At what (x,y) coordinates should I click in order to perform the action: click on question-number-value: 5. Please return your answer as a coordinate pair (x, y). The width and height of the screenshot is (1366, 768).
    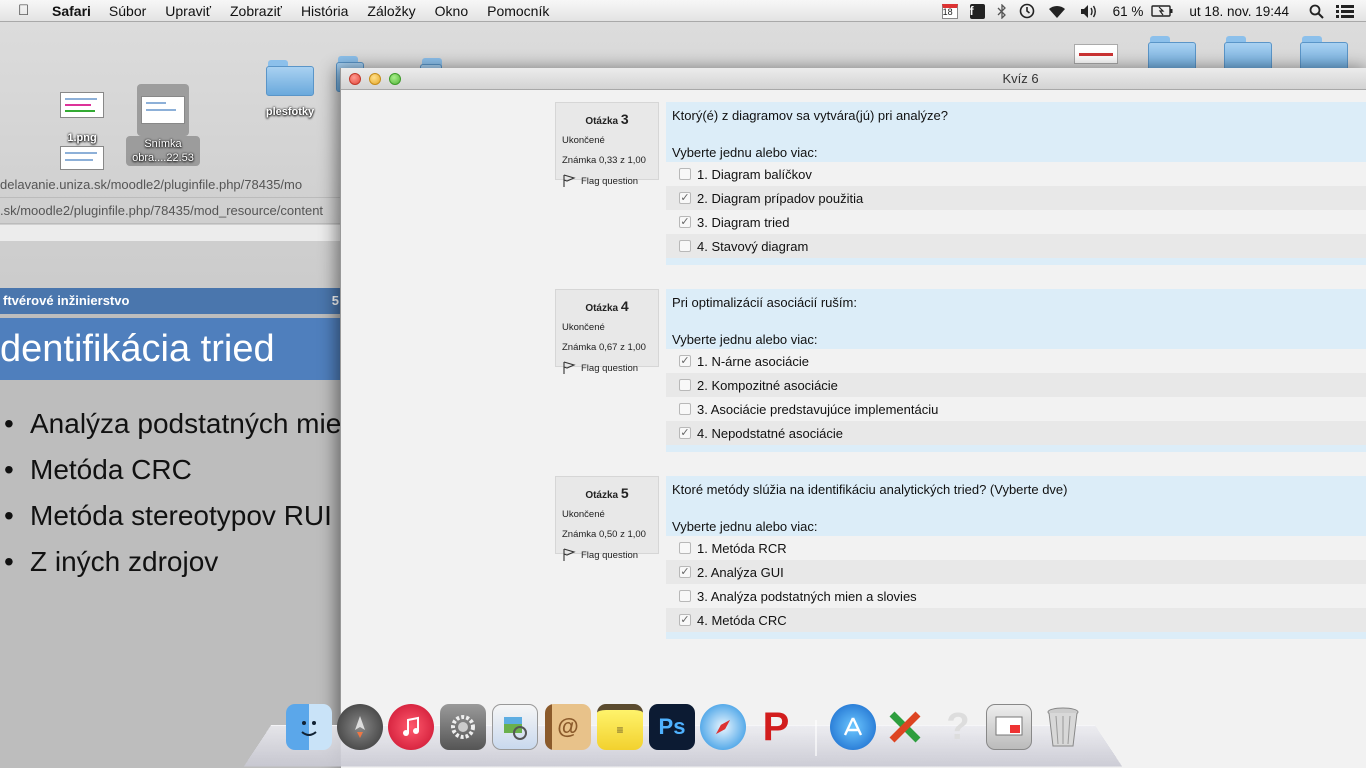
    Looking at the image, I should click on (624, 493).